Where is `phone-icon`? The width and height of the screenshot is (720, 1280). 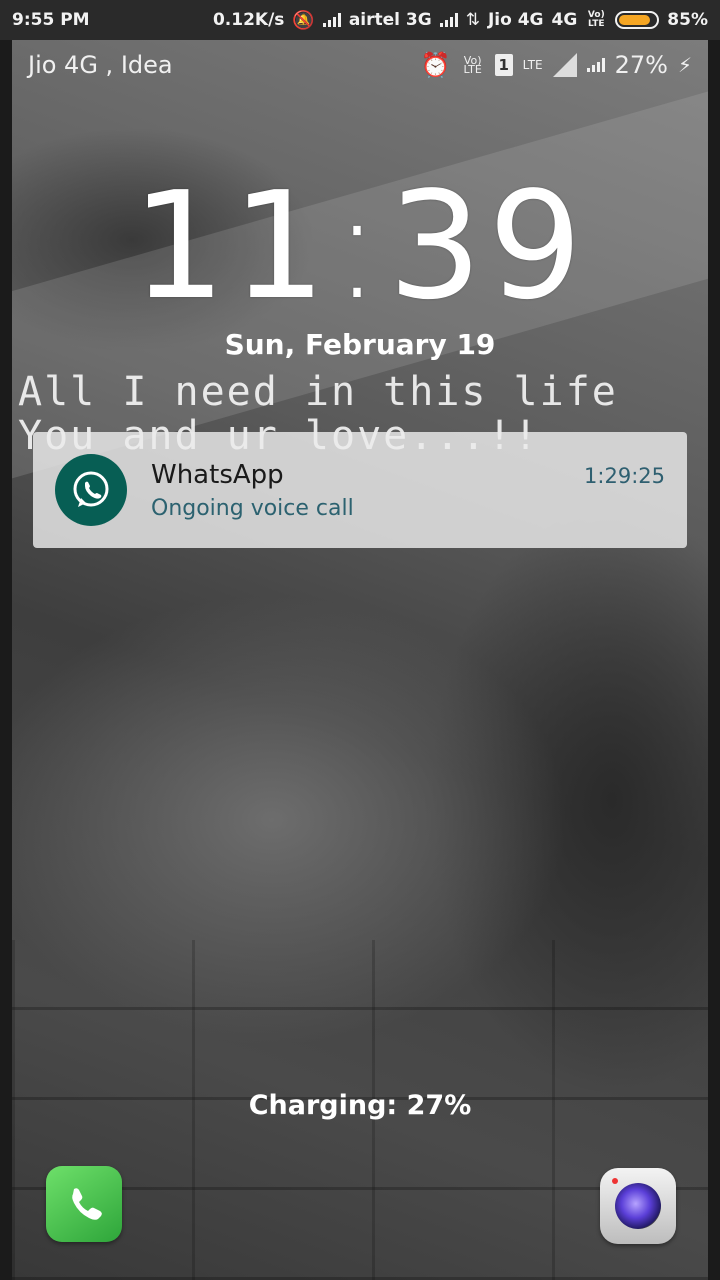 phone-icon is located at coordinates (87, 1204).